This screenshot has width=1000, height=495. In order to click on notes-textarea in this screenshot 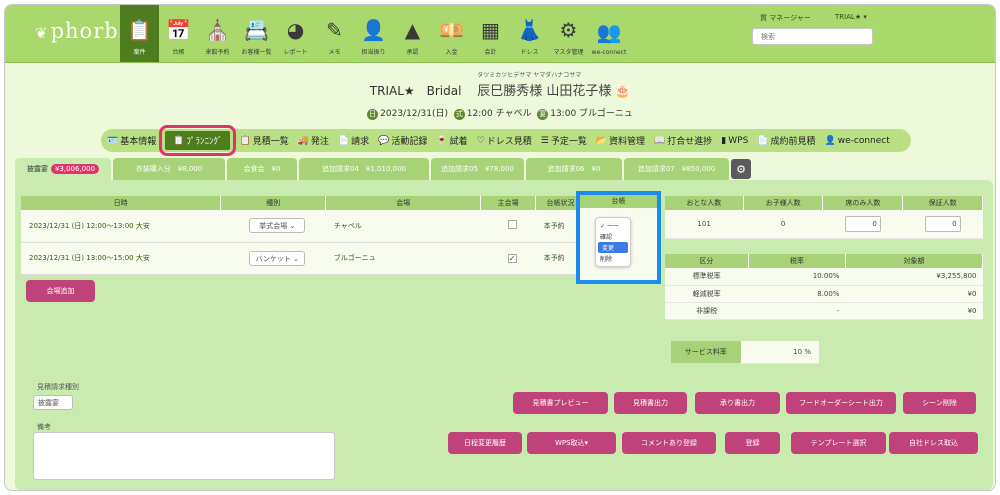, I will do `click(184, 456)`.